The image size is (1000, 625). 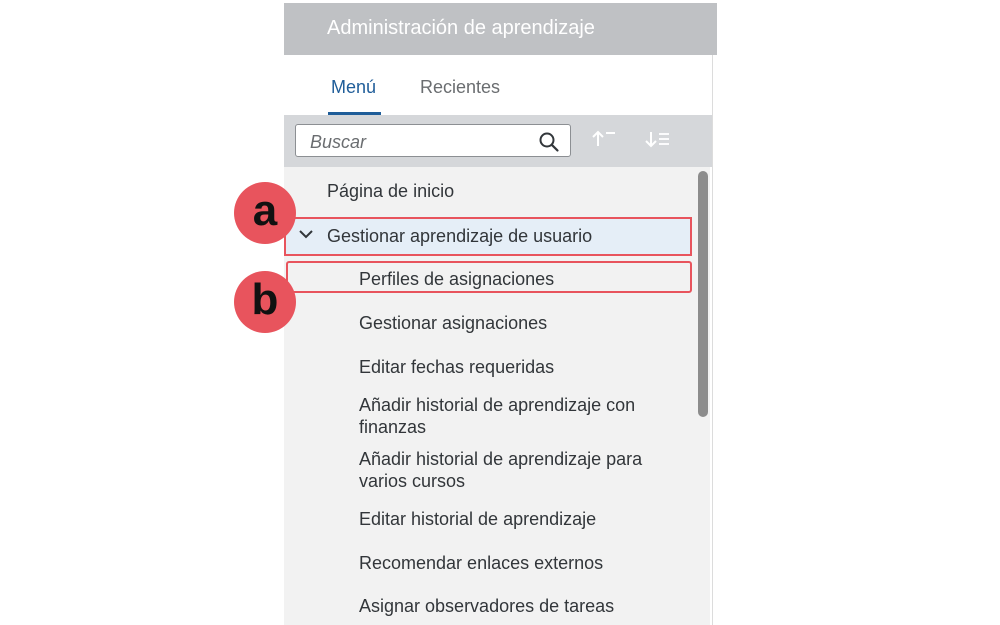 What do you see at coordinates (265, 213) in the screenshot?
I see `annotation-marker-a: a` at bounding box center [265, 213].